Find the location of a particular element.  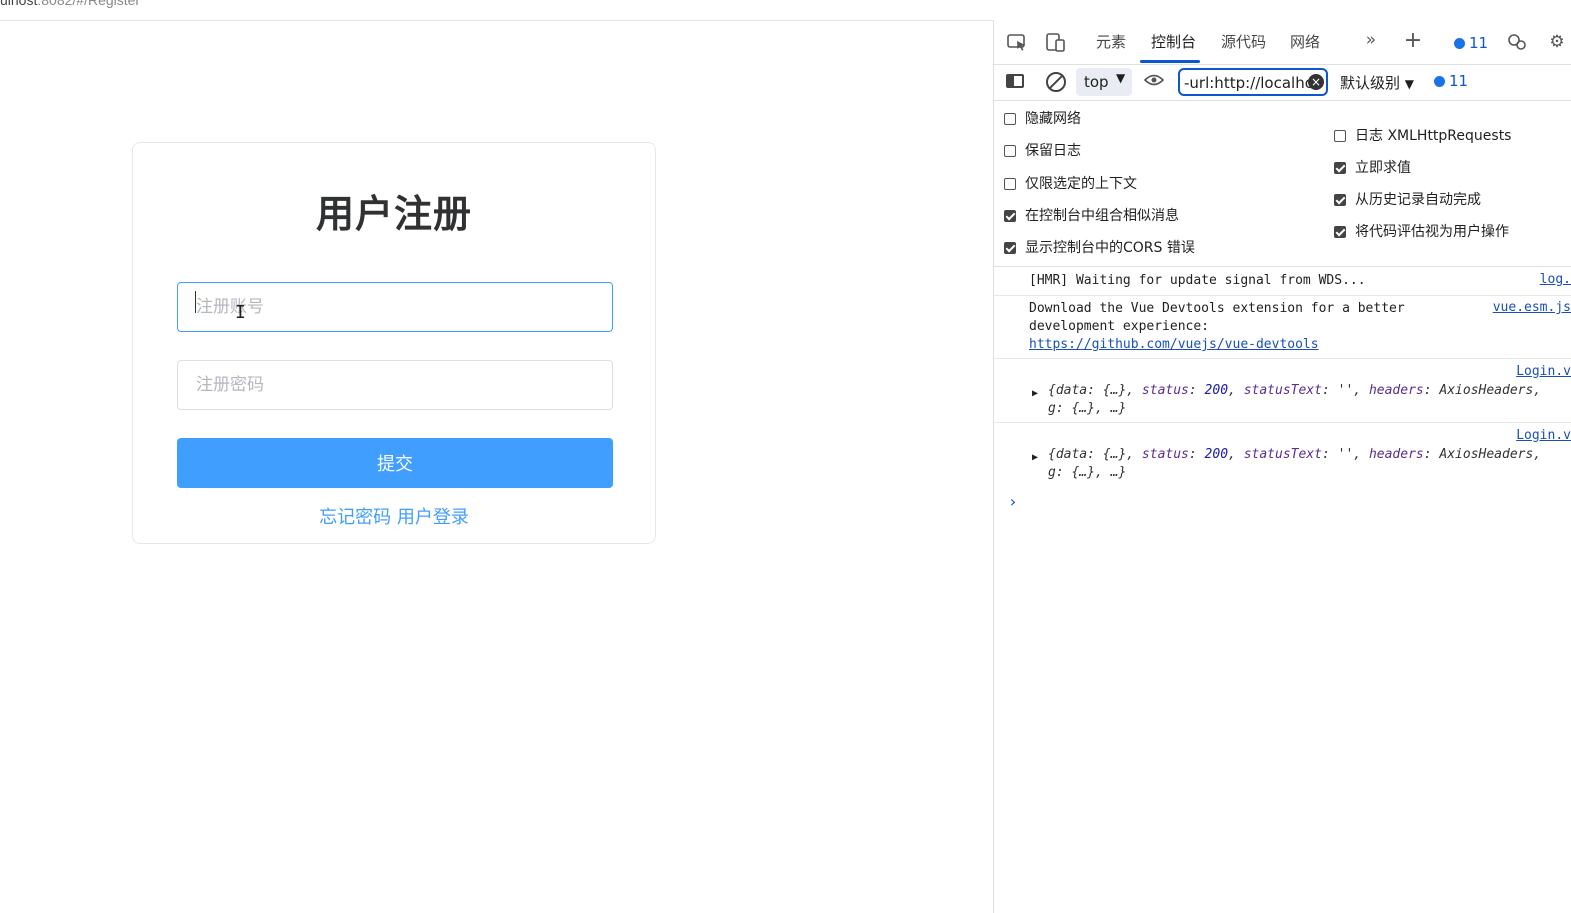

tab-elements: 元素 is located at coordinates (1111, 41).